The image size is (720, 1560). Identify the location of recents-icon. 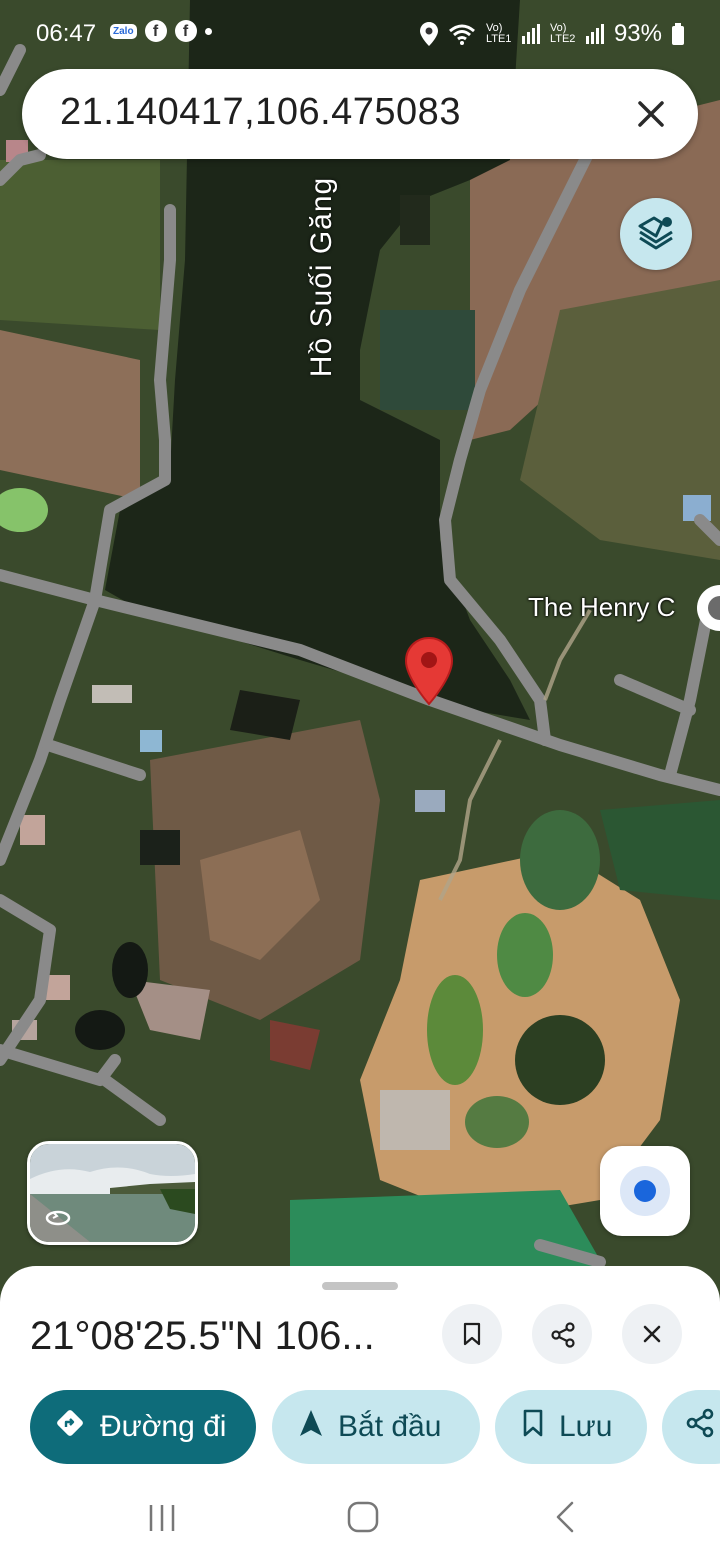
(162, 1518).